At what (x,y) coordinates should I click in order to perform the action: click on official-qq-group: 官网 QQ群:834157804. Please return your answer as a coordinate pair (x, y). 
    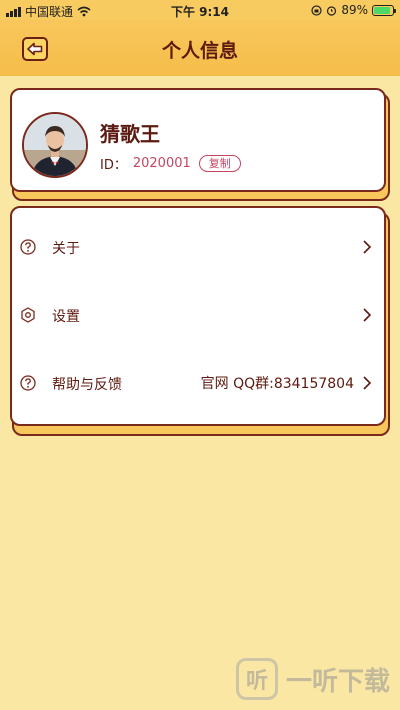
    Looking at the image, I should click on (277, 384).